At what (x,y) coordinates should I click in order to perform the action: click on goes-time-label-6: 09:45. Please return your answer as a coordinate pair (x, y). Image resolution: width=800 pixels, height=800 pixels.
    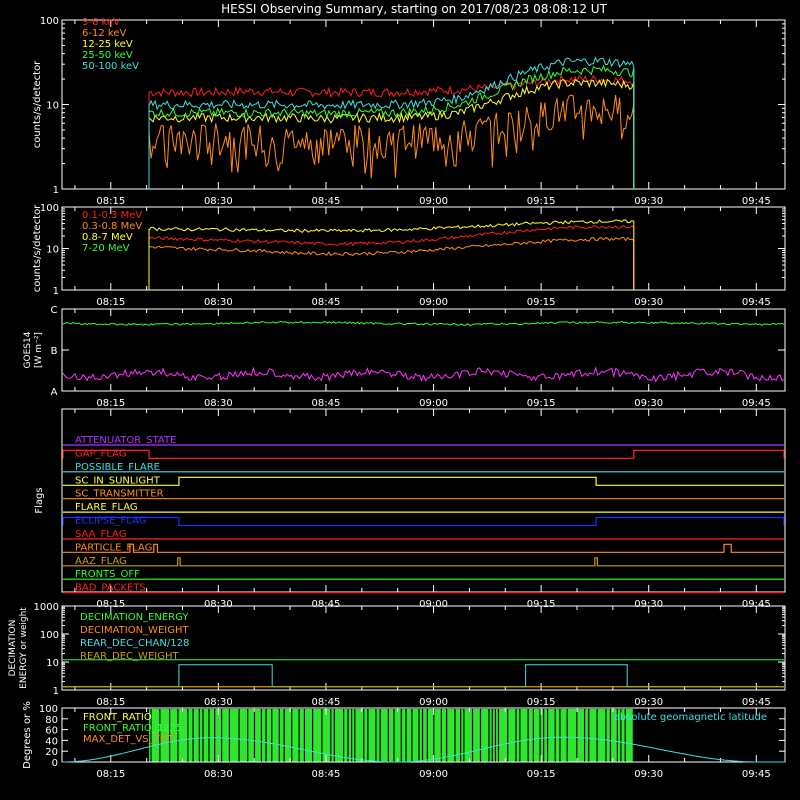
    Looking at the image, I should click on (756, 403).